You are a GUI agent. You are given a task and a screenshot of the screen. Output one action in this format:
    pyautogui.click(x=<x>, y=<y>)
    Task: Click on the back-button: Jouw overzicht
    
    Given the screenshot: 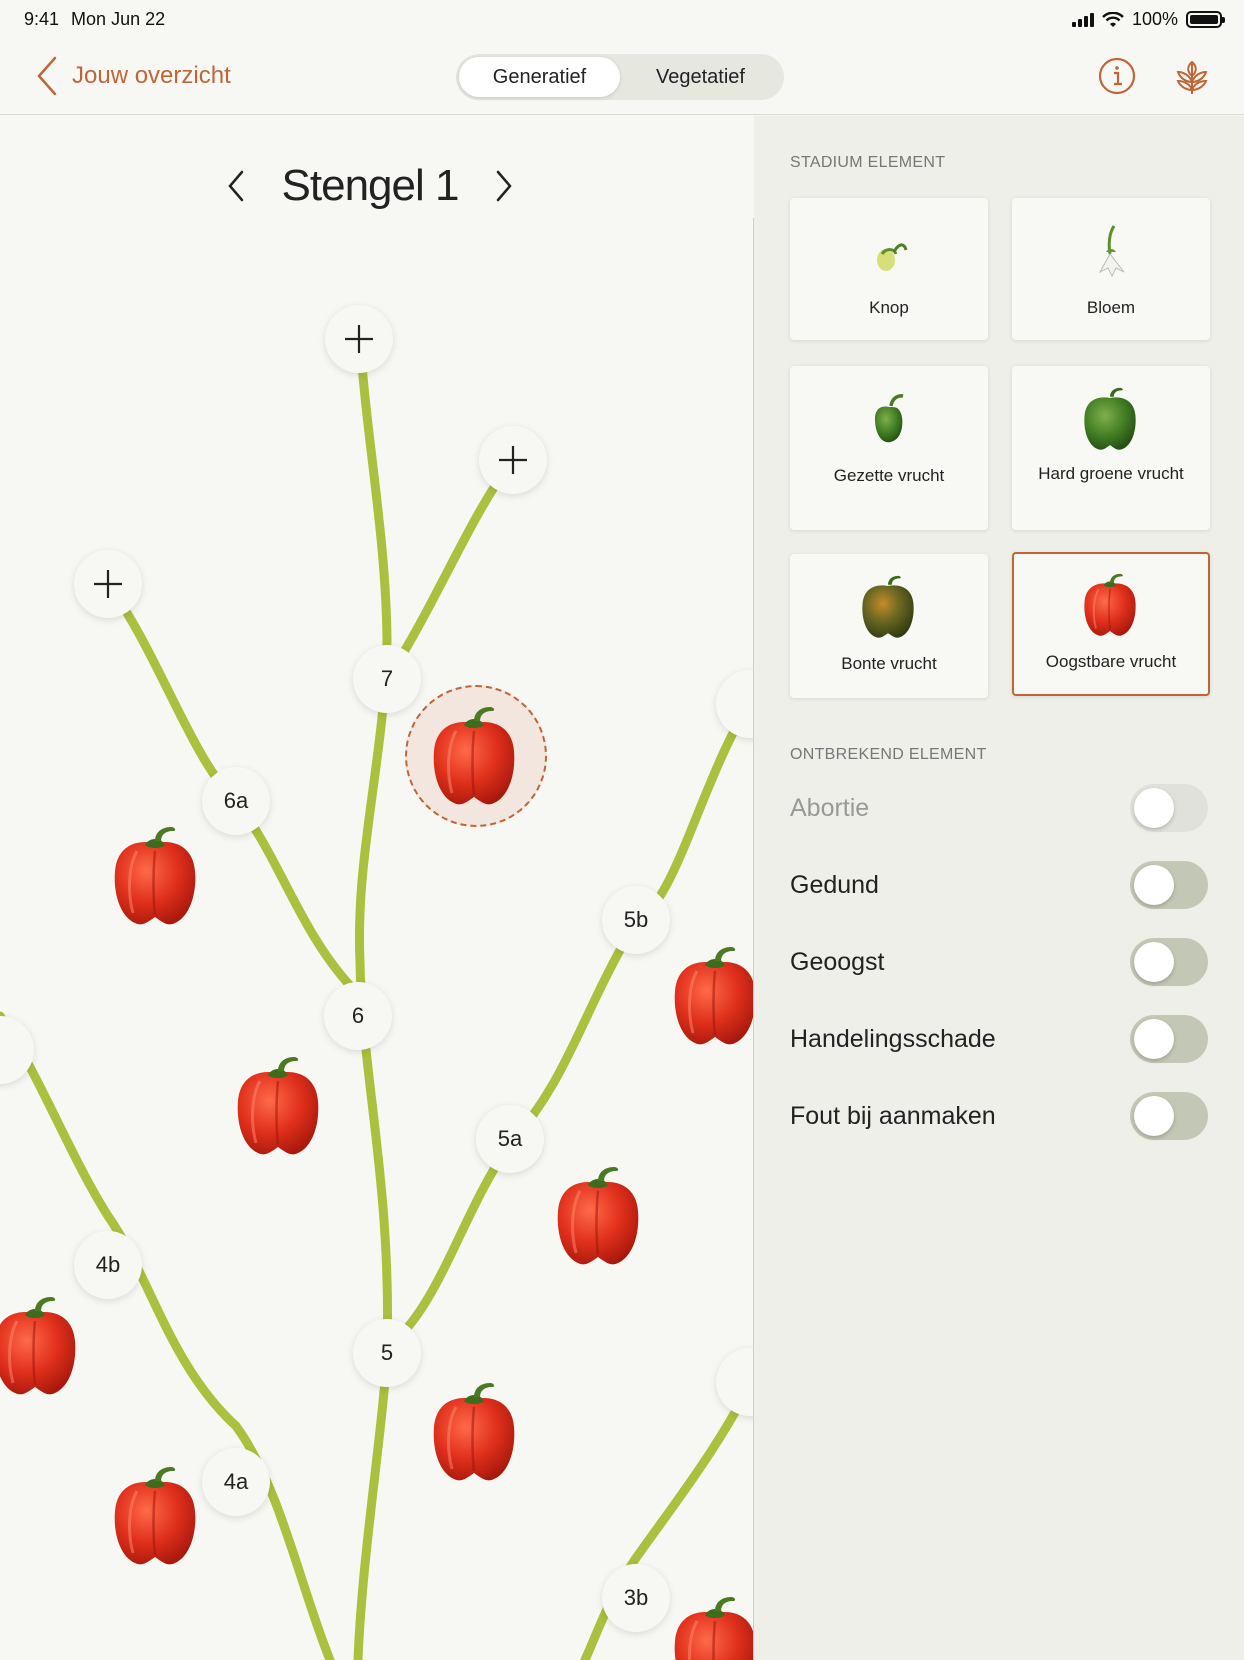 What is the action you would take?
    pyautogui.click(x=133, y=76)
    